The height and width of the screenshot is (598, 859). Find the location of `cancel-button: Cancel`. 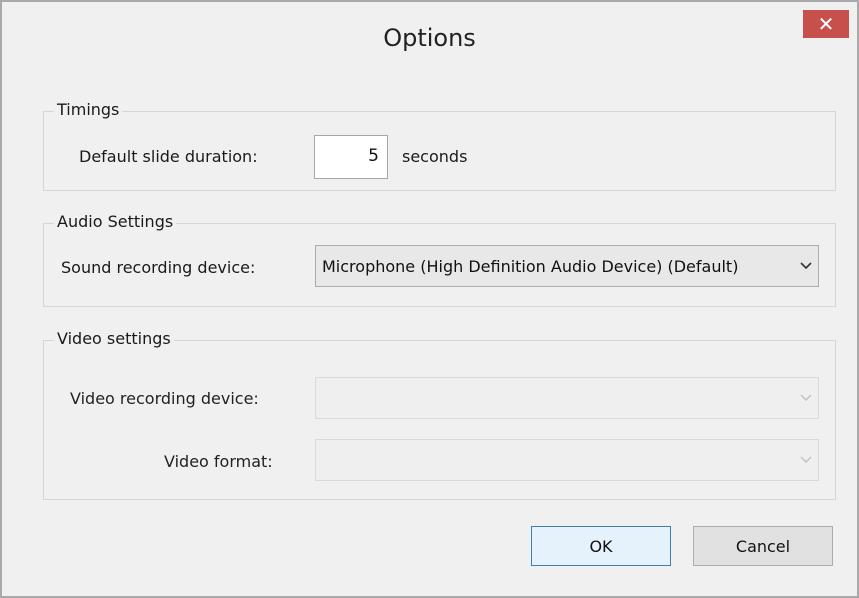

cancel-button: Cancel is located at coordinates (763, 546).